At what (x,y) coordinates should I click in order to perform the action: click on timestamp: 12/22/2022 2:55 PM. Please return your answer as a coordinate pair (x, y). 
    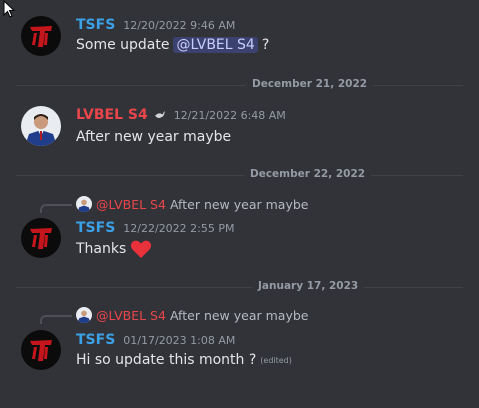
    Looking at the image, I should click on (178, 228).